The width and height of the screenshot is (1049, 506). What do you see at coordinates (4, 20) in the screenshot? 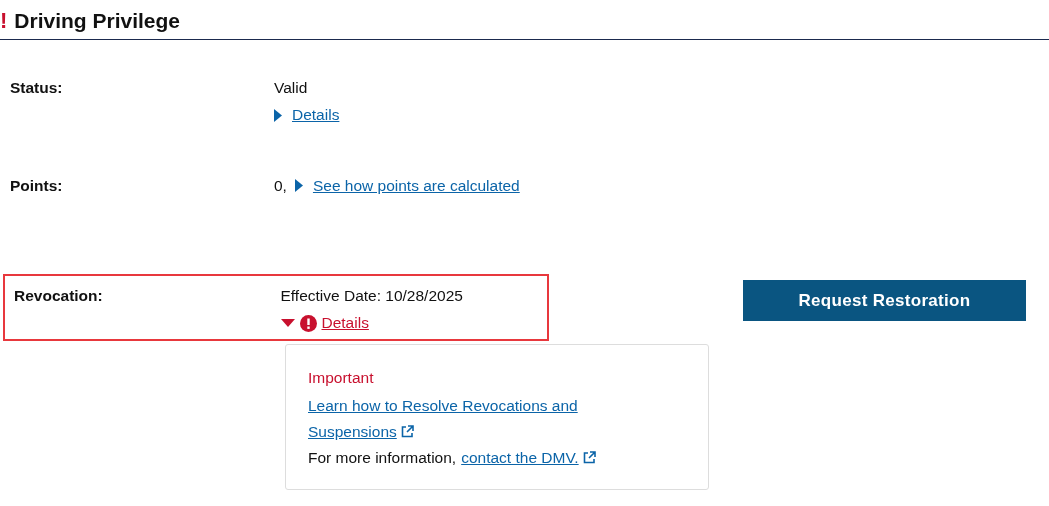
I see `alert-mark: !` at bounding box center [4, 20].